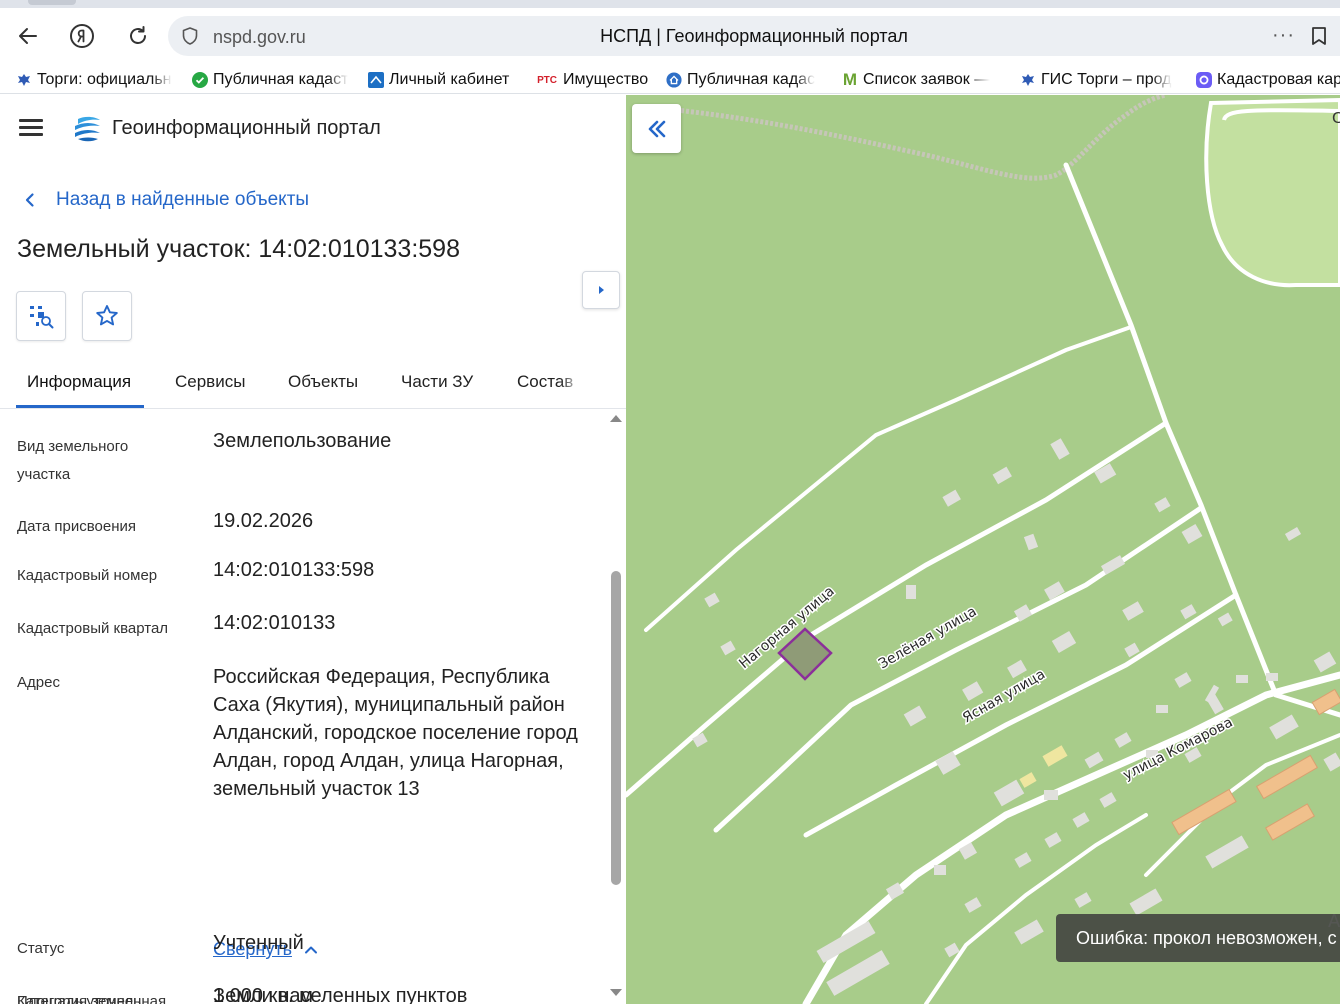 The height and width of the screenshot is (1004, 1340). What do you see at coordinates (571, 384) in the screenshot?
I see `tabs-fade` at bounding box center [571, 384].